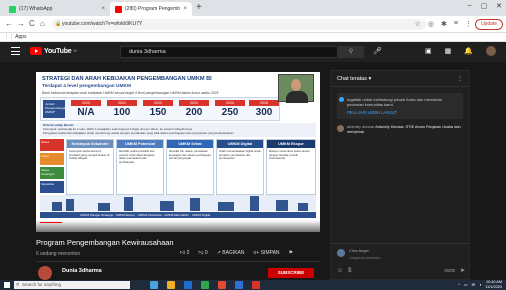  I want to click on forward-icon: →, so click(21, 23).